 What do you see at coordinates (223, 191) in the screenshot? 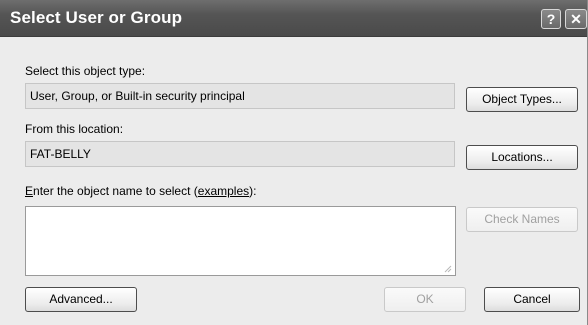
I see `examples-link: examples` at bounding box center [223, 191].